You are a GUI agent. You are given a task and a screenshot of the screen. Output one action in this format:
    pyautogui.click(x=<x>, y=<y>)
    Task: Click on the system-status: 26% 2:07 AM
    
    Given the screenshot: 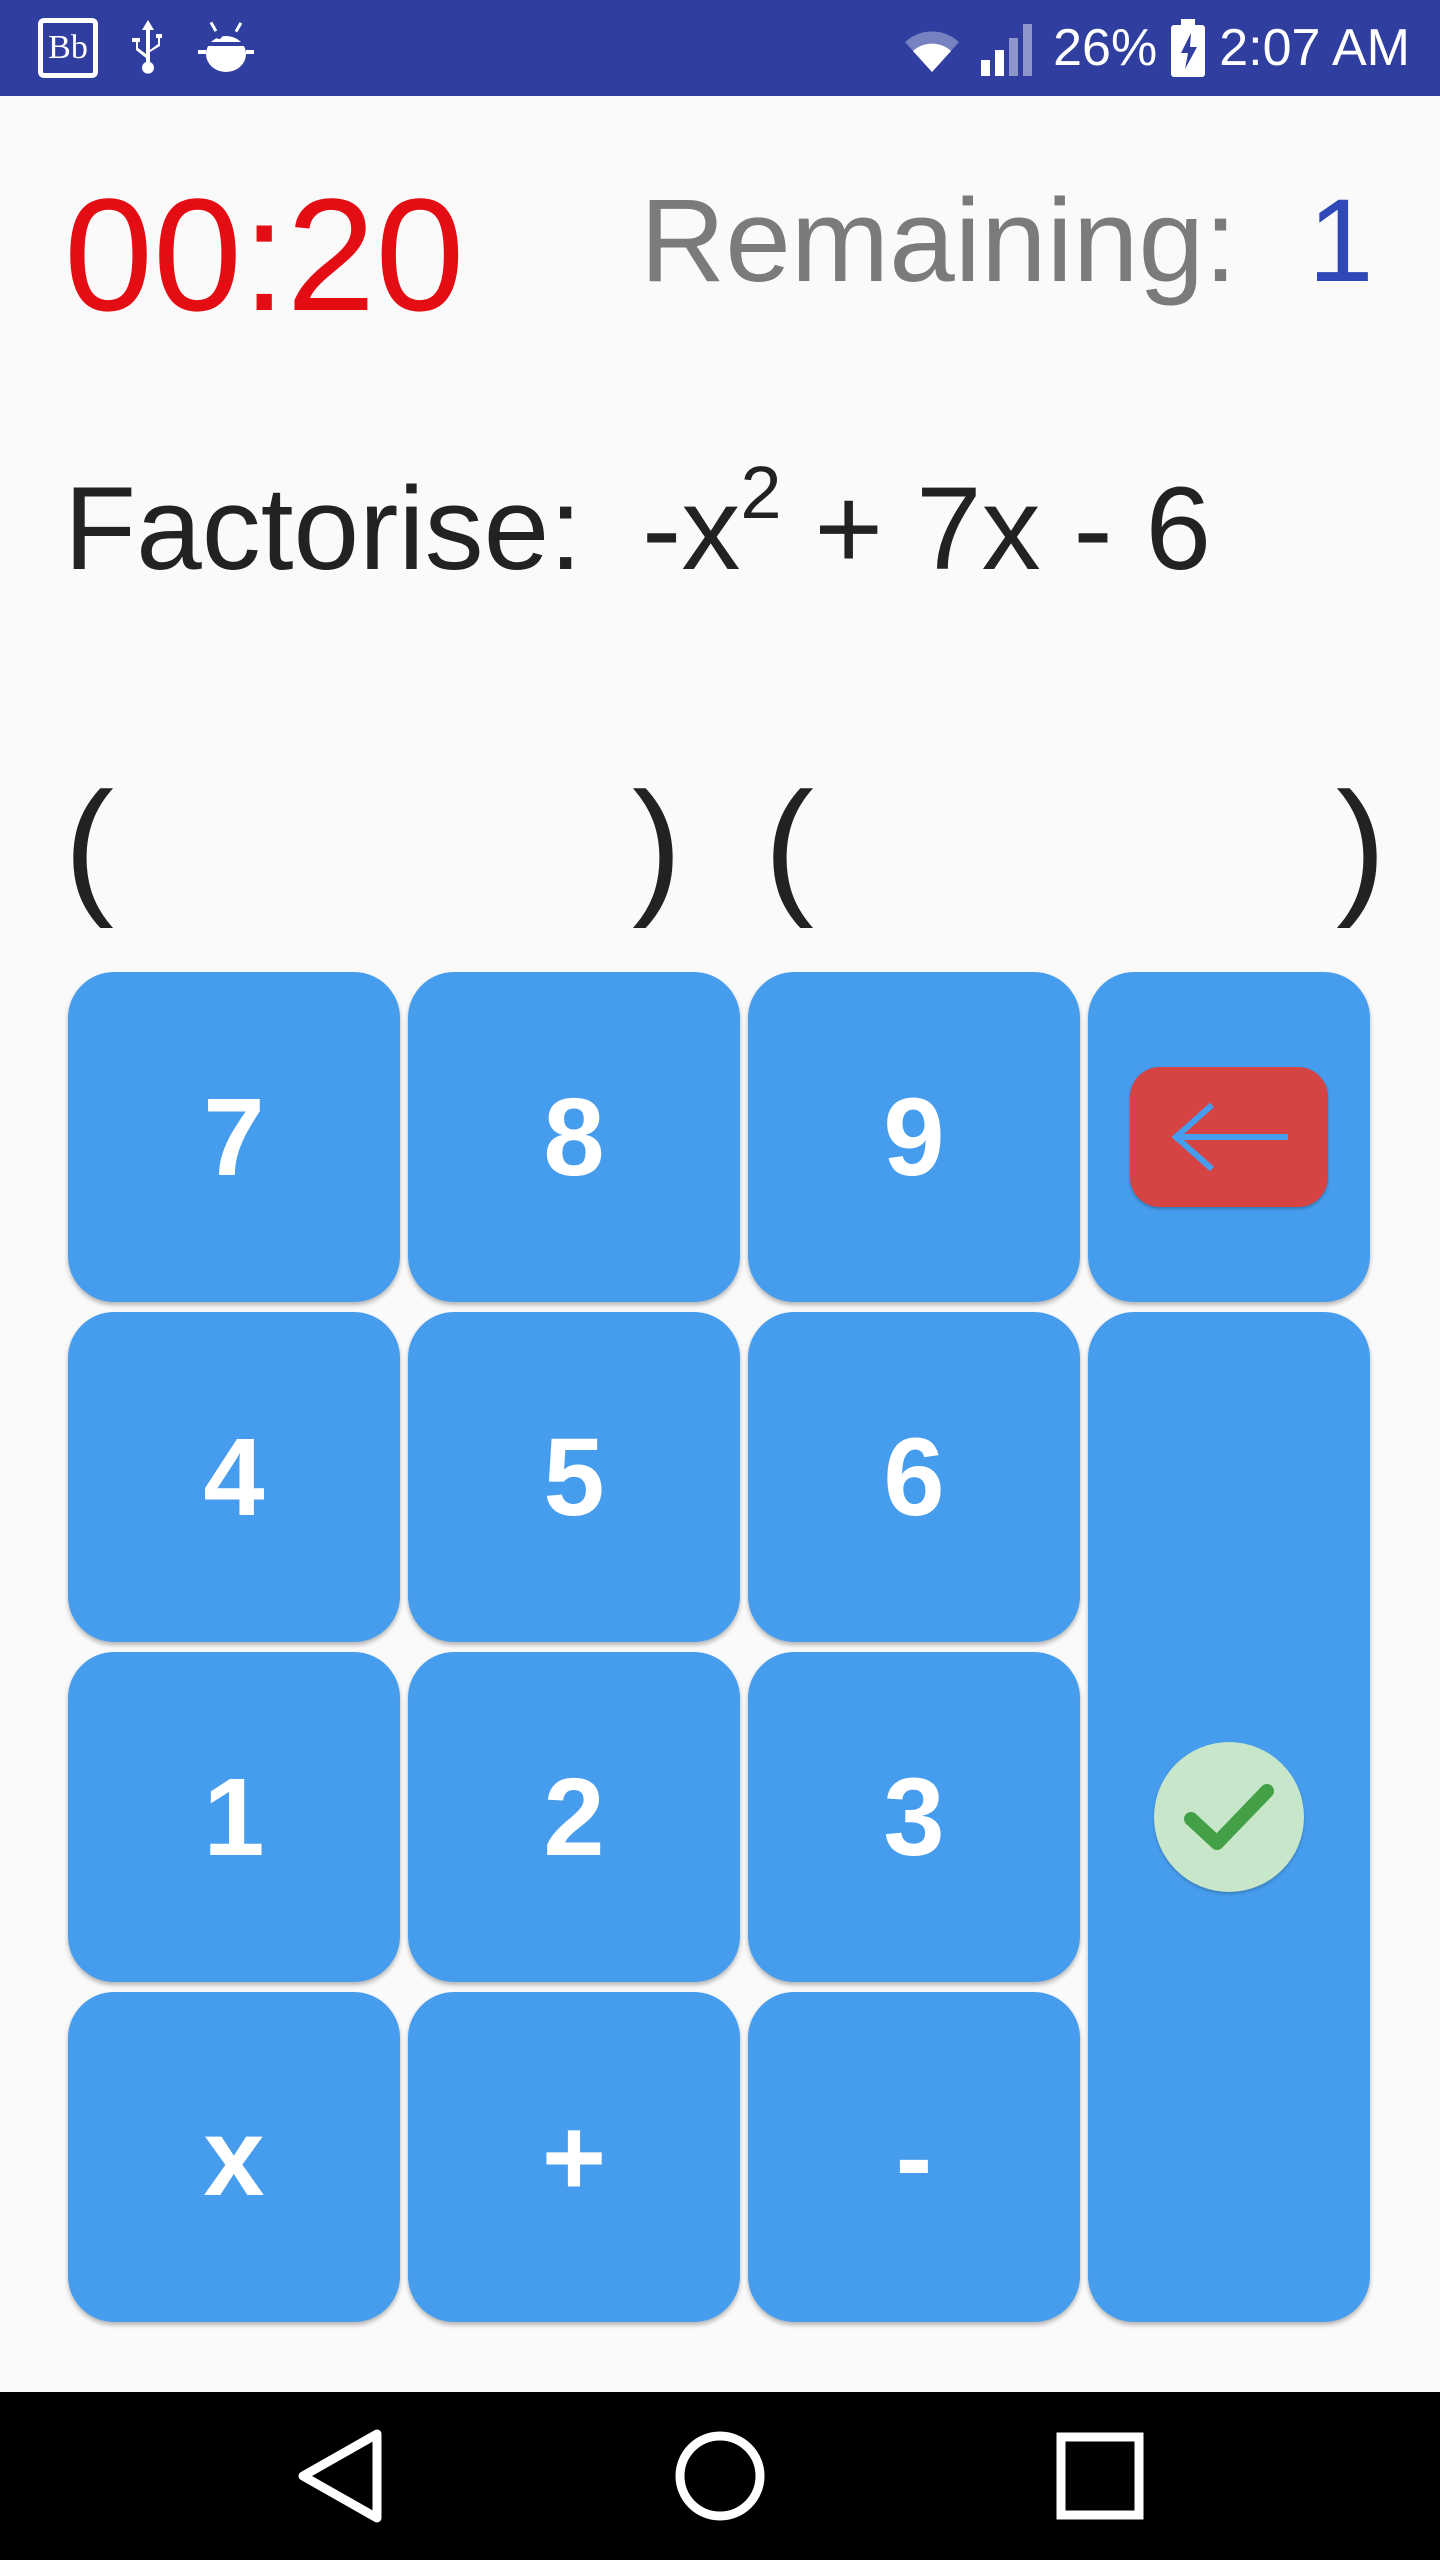 What is the action you would take?
    pyautogui.click(x=1154, y=48)
    